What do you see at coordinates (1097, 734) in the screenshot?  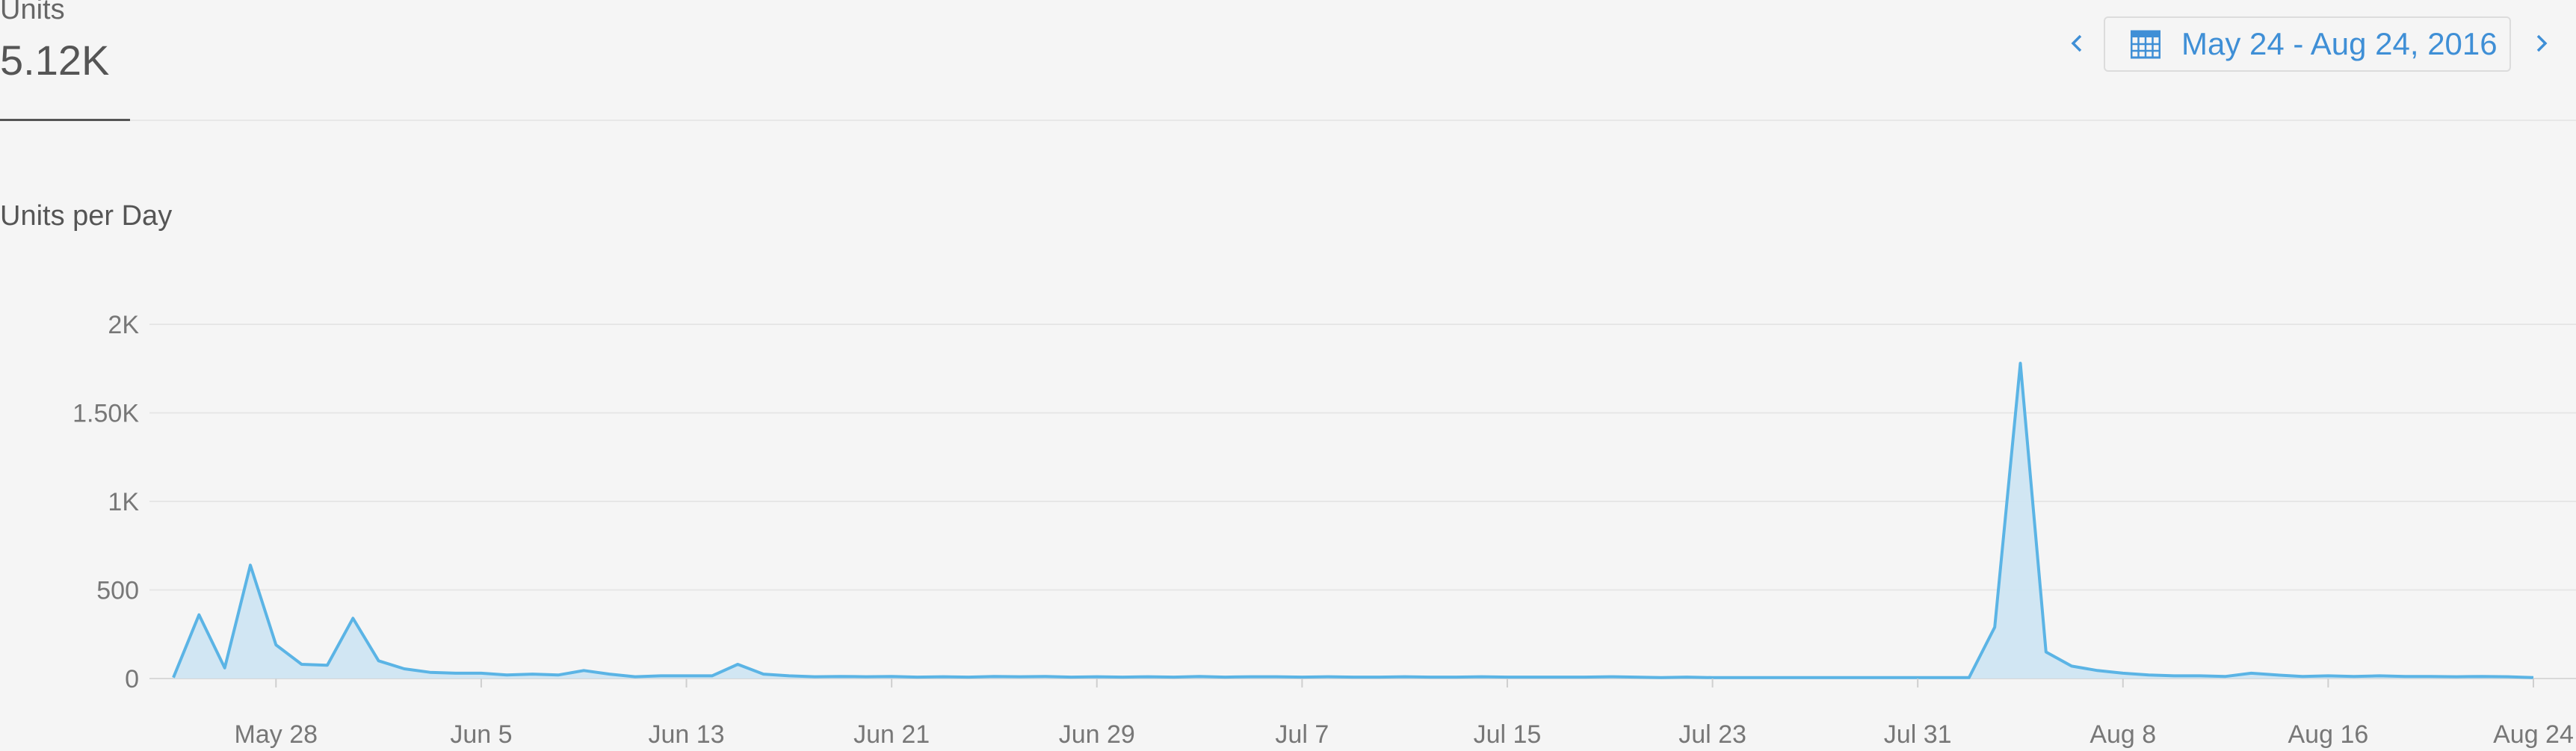 I see `x-tick-label: Jun 29` at bounding box center [1097, 734].